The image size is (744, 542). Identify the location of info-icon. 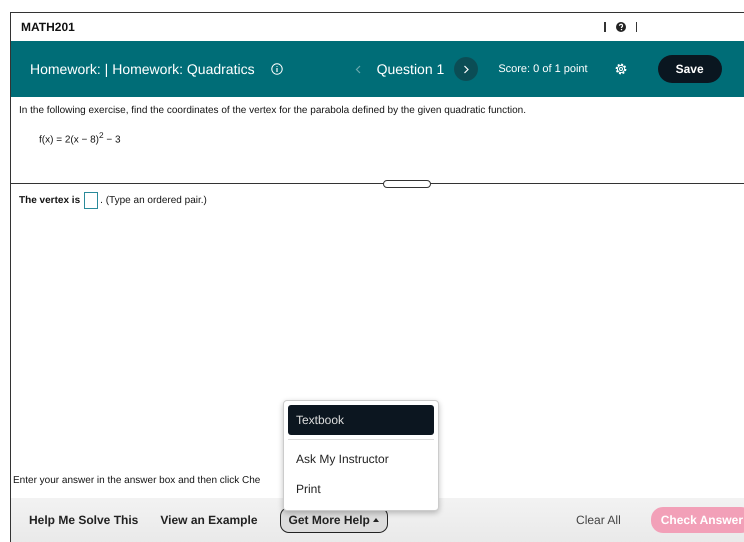
(276, 69).